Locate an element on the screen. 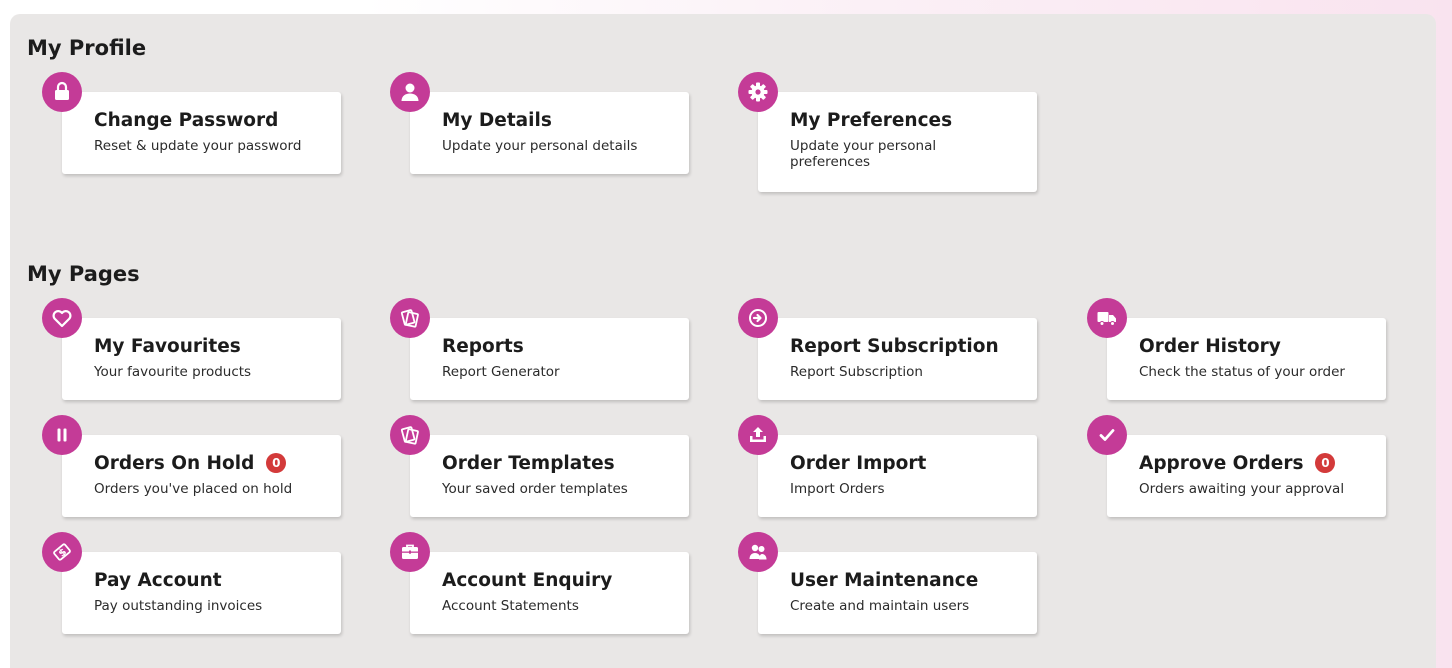 The width and height of the screenshot is (1452, 668). pay-account-card: Pay Account Pay outstanding invoices is located at coordinates (201, 593).